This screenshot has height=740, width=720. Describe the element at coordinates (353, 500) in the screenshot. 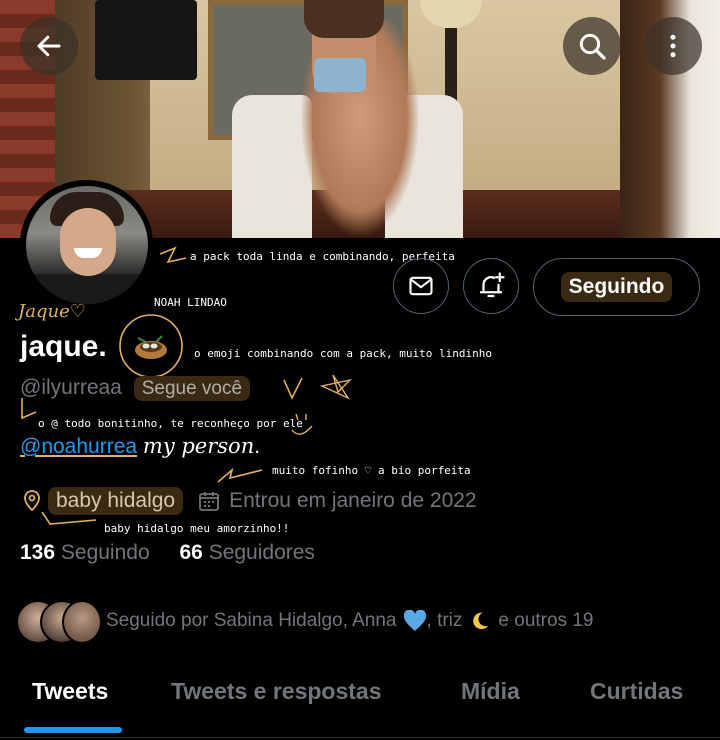

I see `joined-date: Entrou em janeiro de 2022` at that location.